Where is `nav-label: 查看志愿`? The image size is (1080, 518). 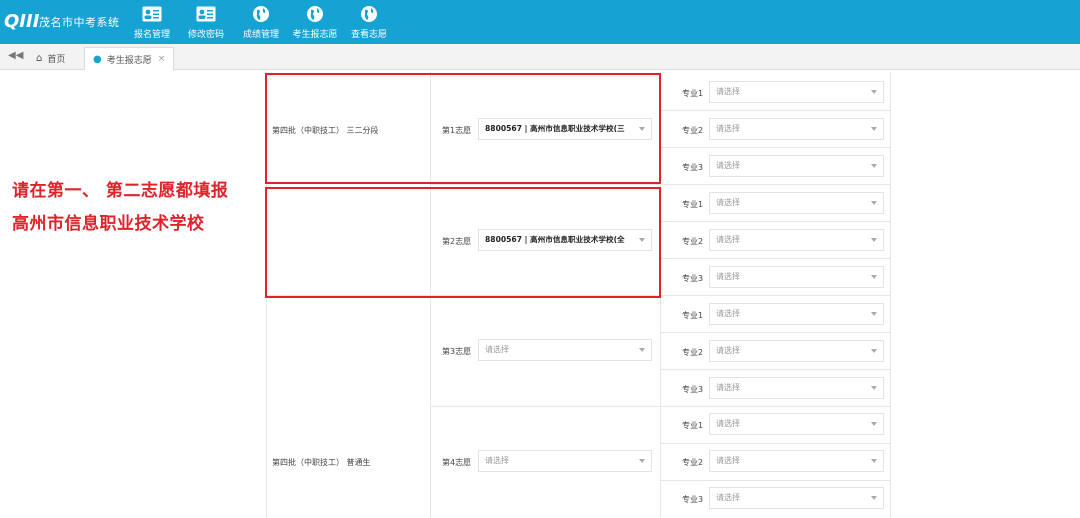
nav-label: 查看志愿 is located at coordinates (368, 35).